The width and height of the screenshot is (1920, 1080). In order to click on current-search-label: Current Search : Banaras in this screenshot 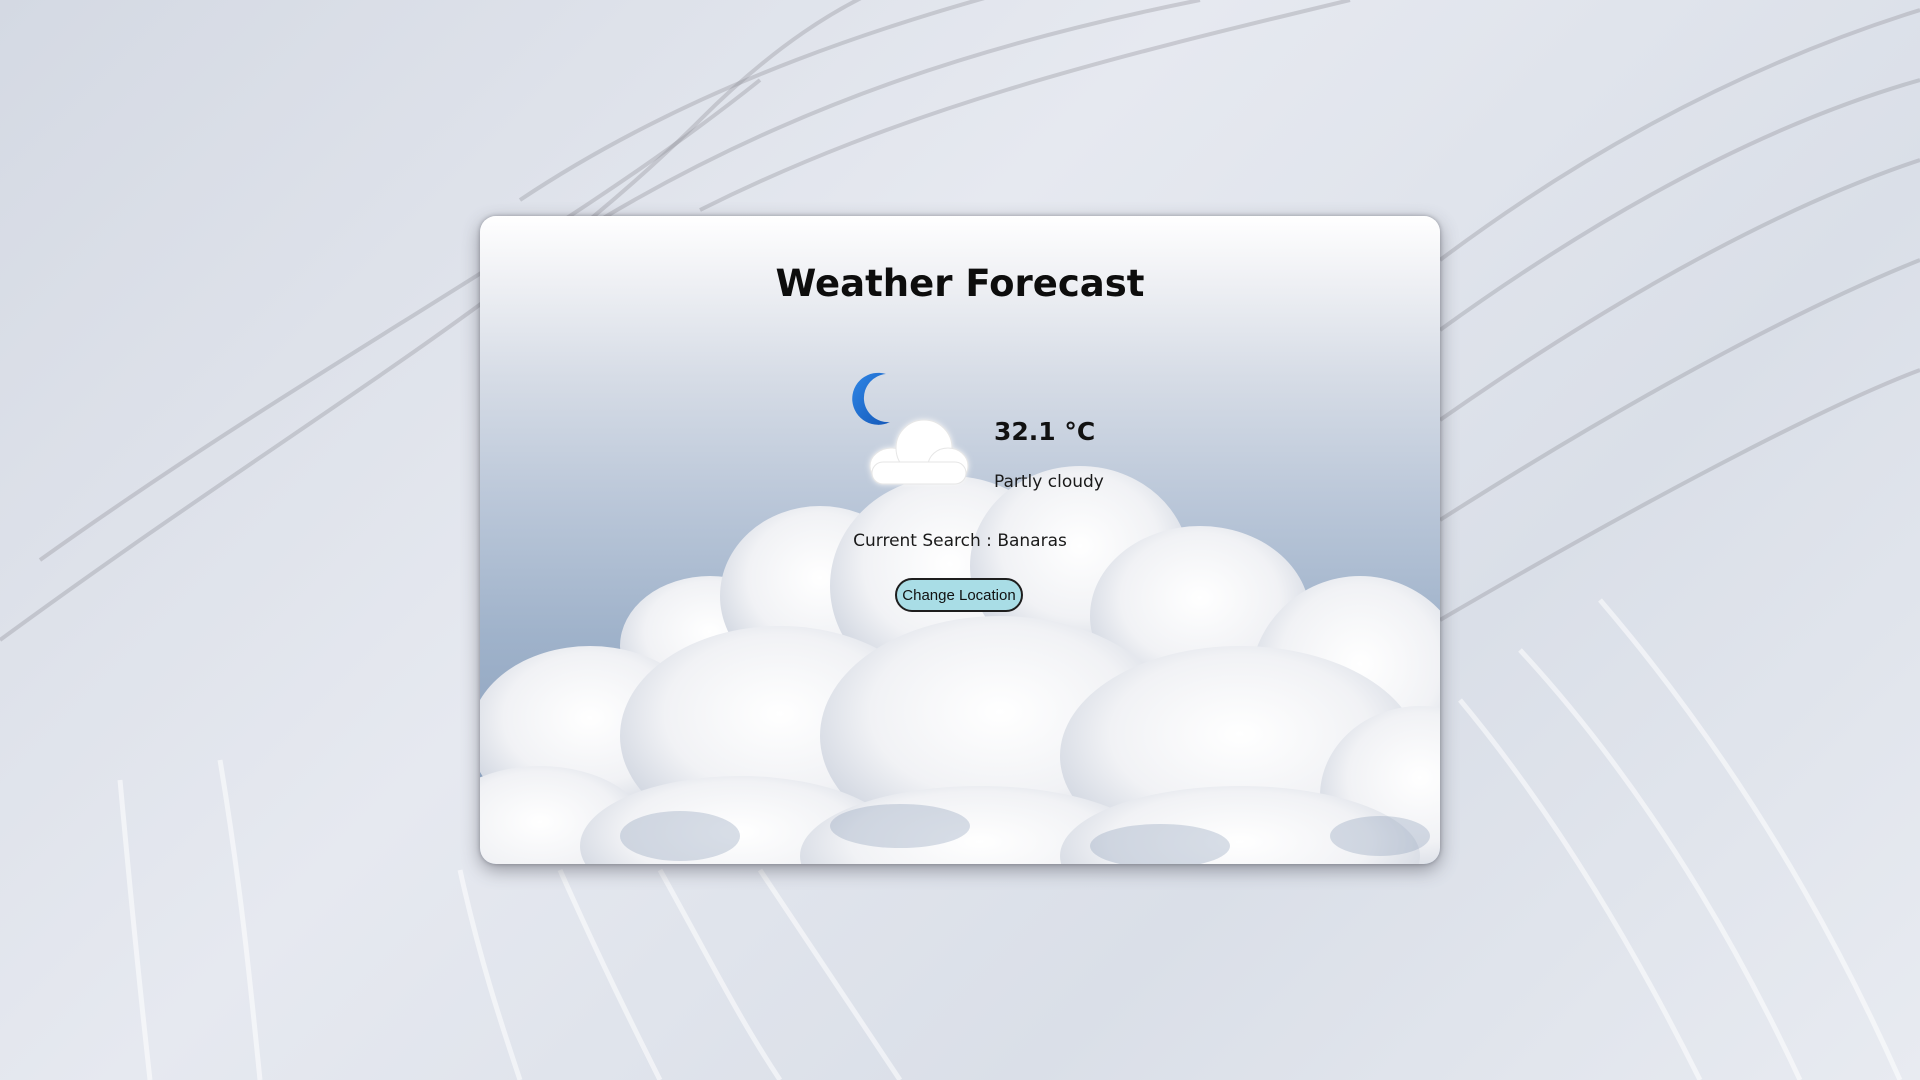, I will do `click(960, 541)`.